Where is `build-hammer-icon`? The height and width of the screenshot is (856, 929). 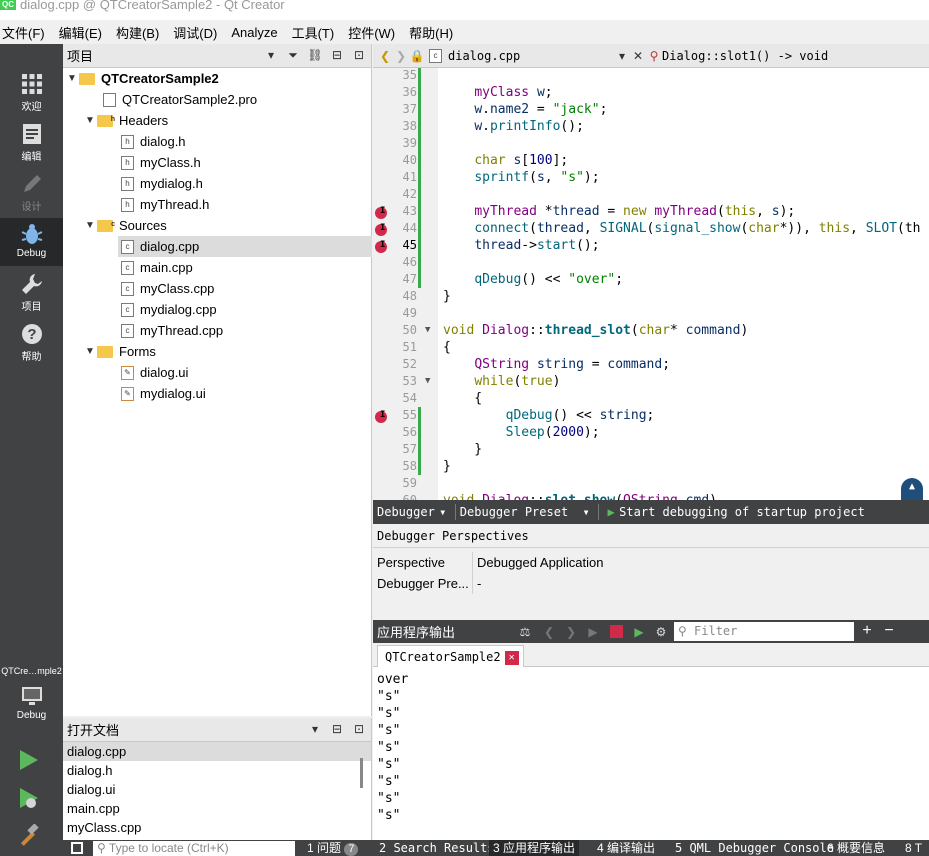
build-hammer-icon is located at coordinates (28, 836).